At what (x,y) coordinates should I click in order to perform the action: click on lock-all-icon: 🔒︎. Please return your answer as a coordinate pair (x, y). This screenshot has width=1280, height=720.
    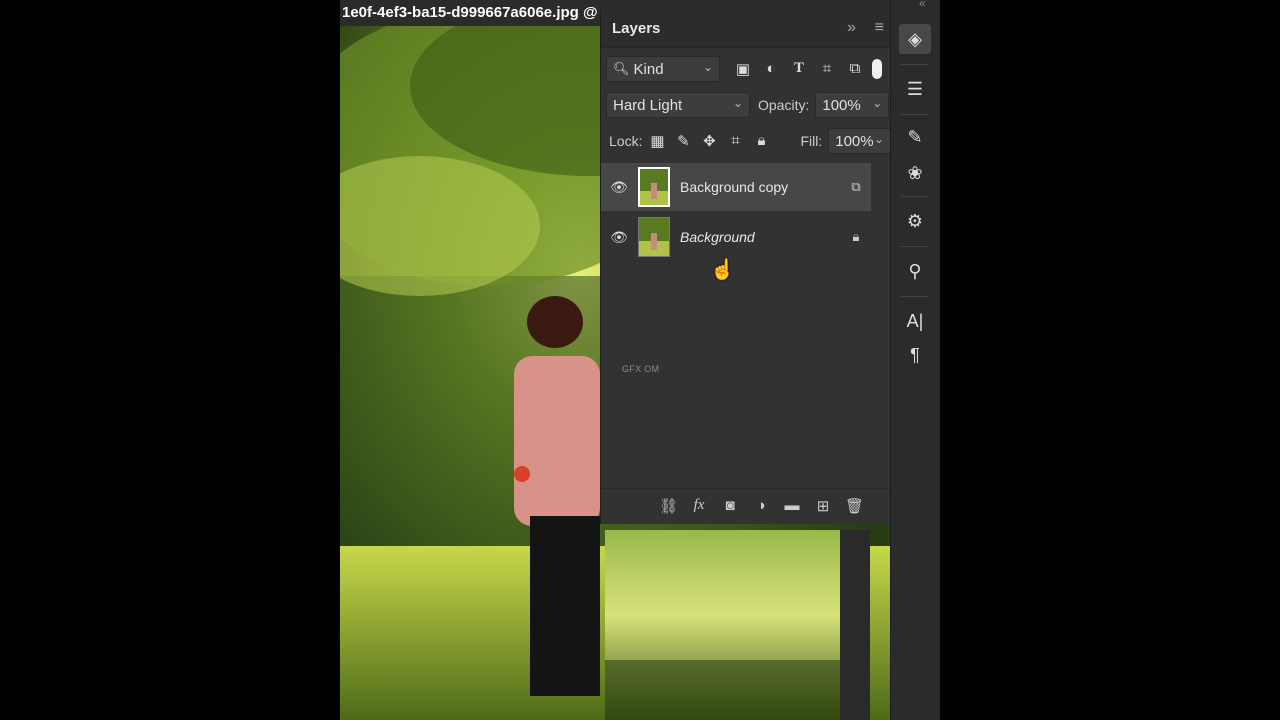
    Looking at the image, I should click on (761, 141).